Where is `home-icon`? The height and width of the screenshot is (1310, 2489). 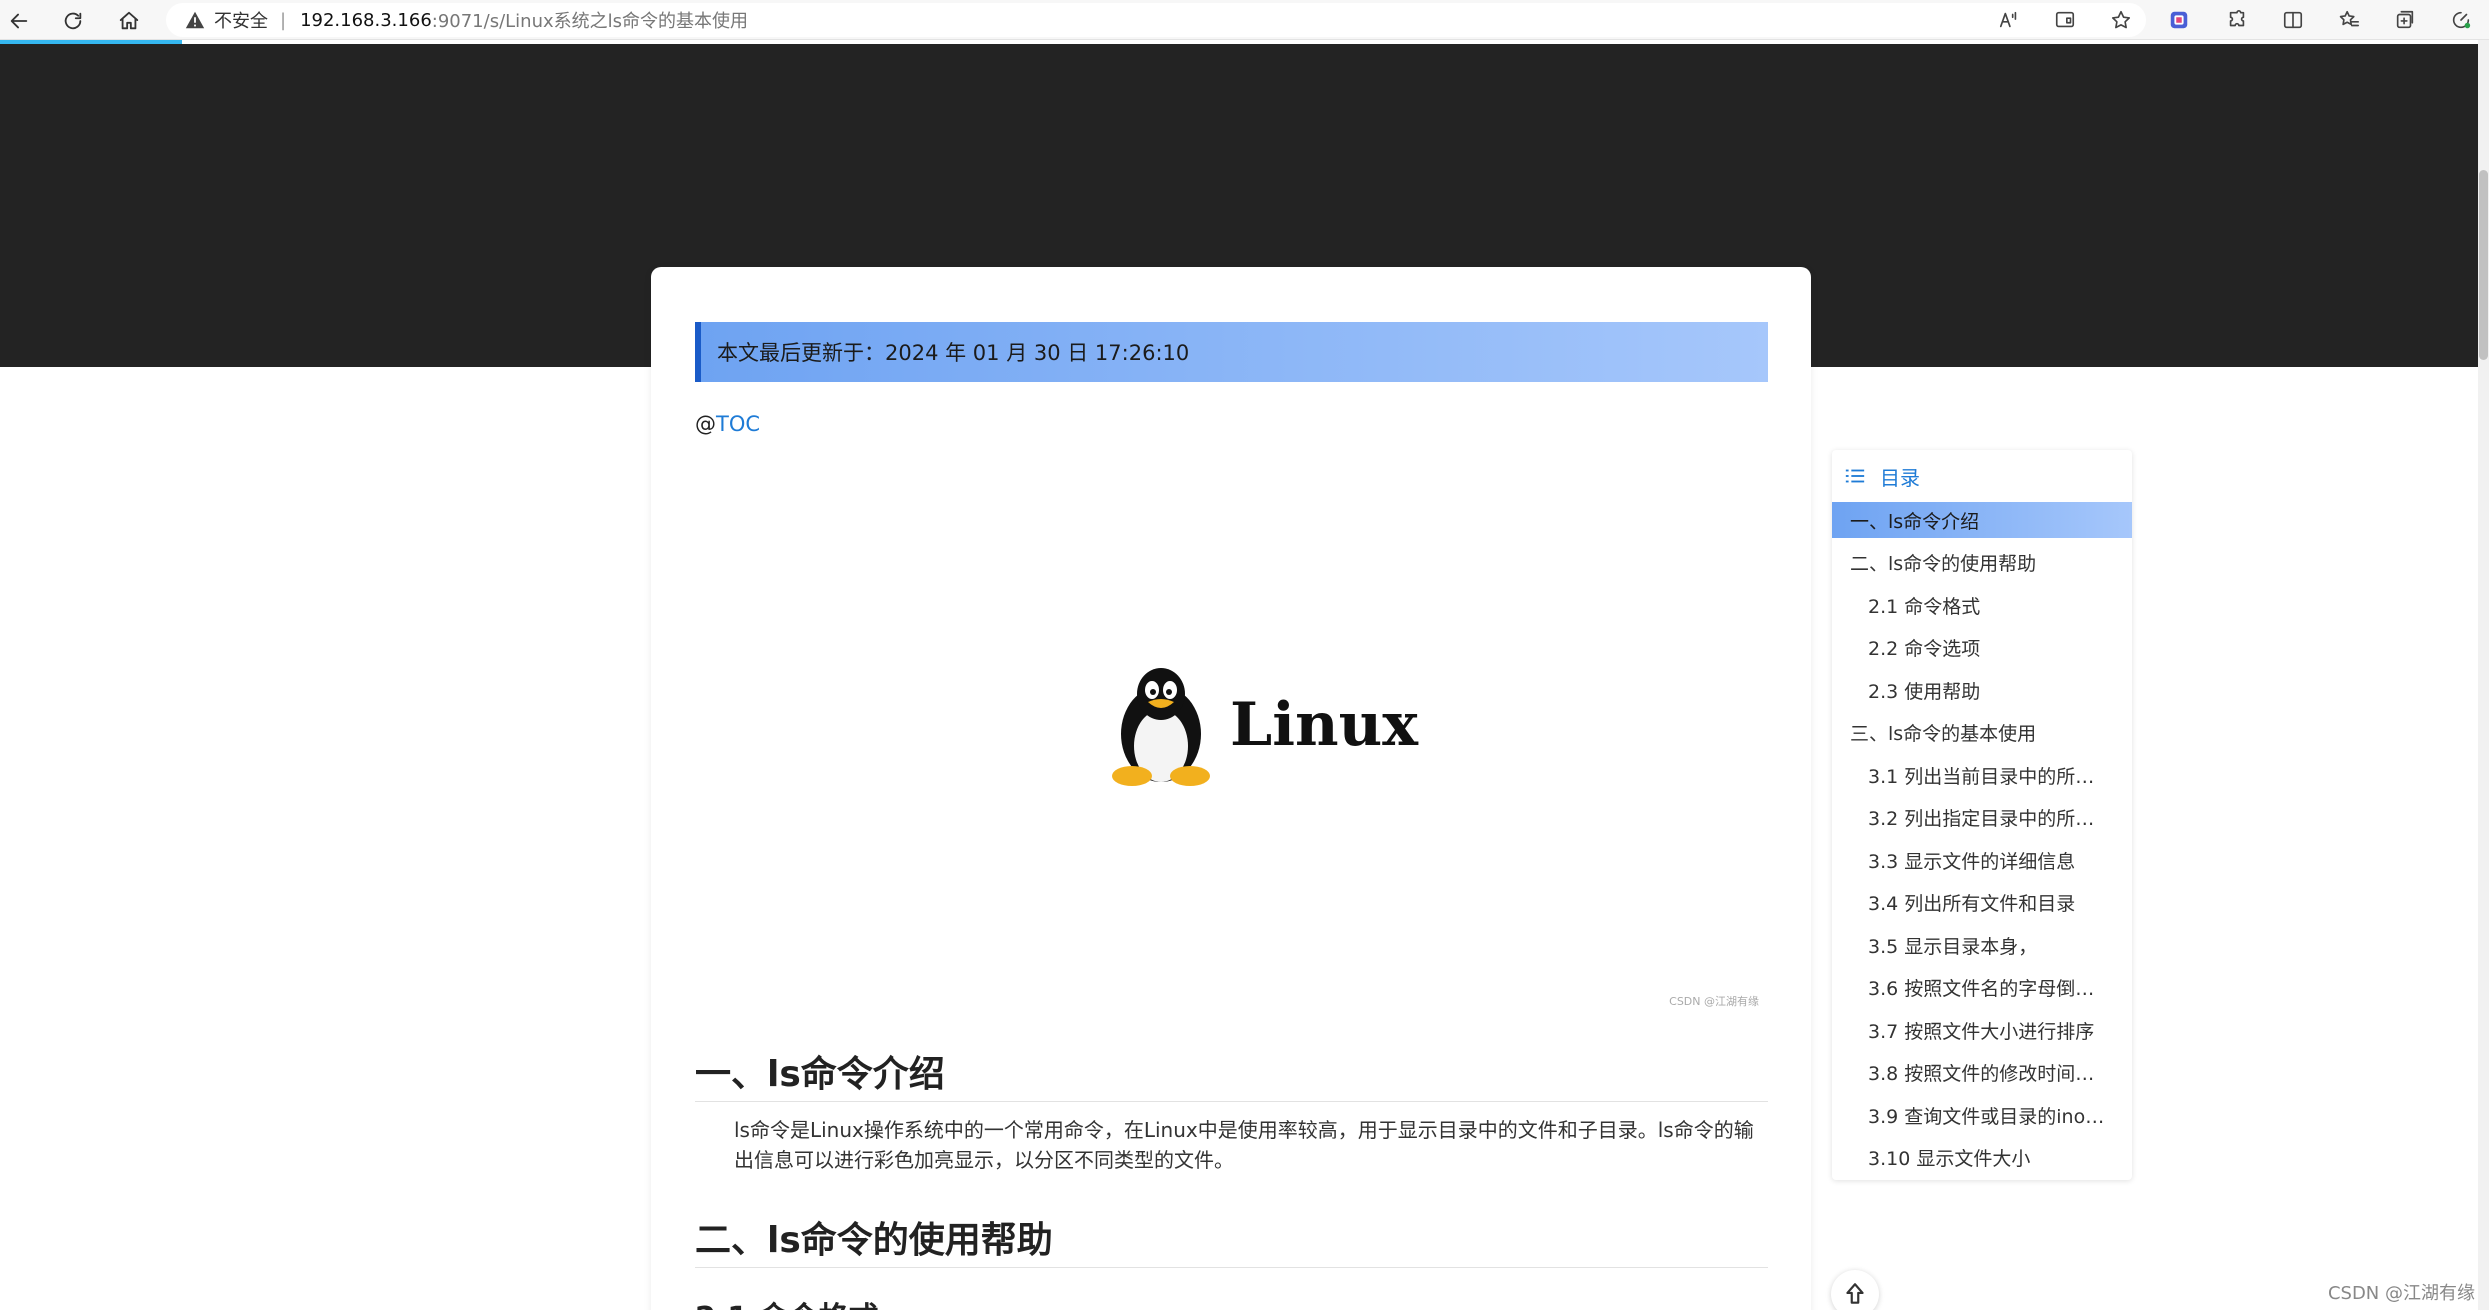 home-icon is located at coordinates (129, 21).